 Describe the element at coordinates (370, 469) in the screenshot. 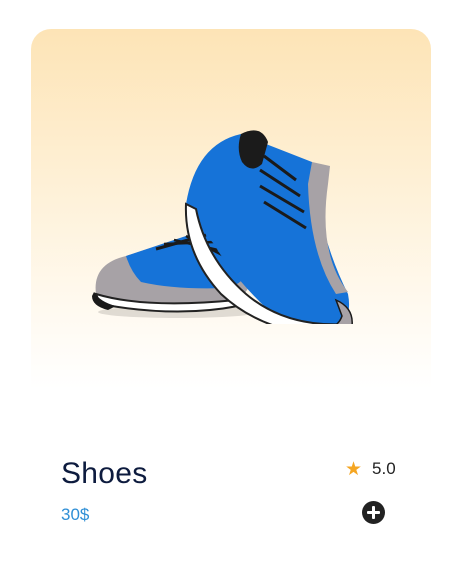

I see `product-rating: ★ 5.0` at that location.